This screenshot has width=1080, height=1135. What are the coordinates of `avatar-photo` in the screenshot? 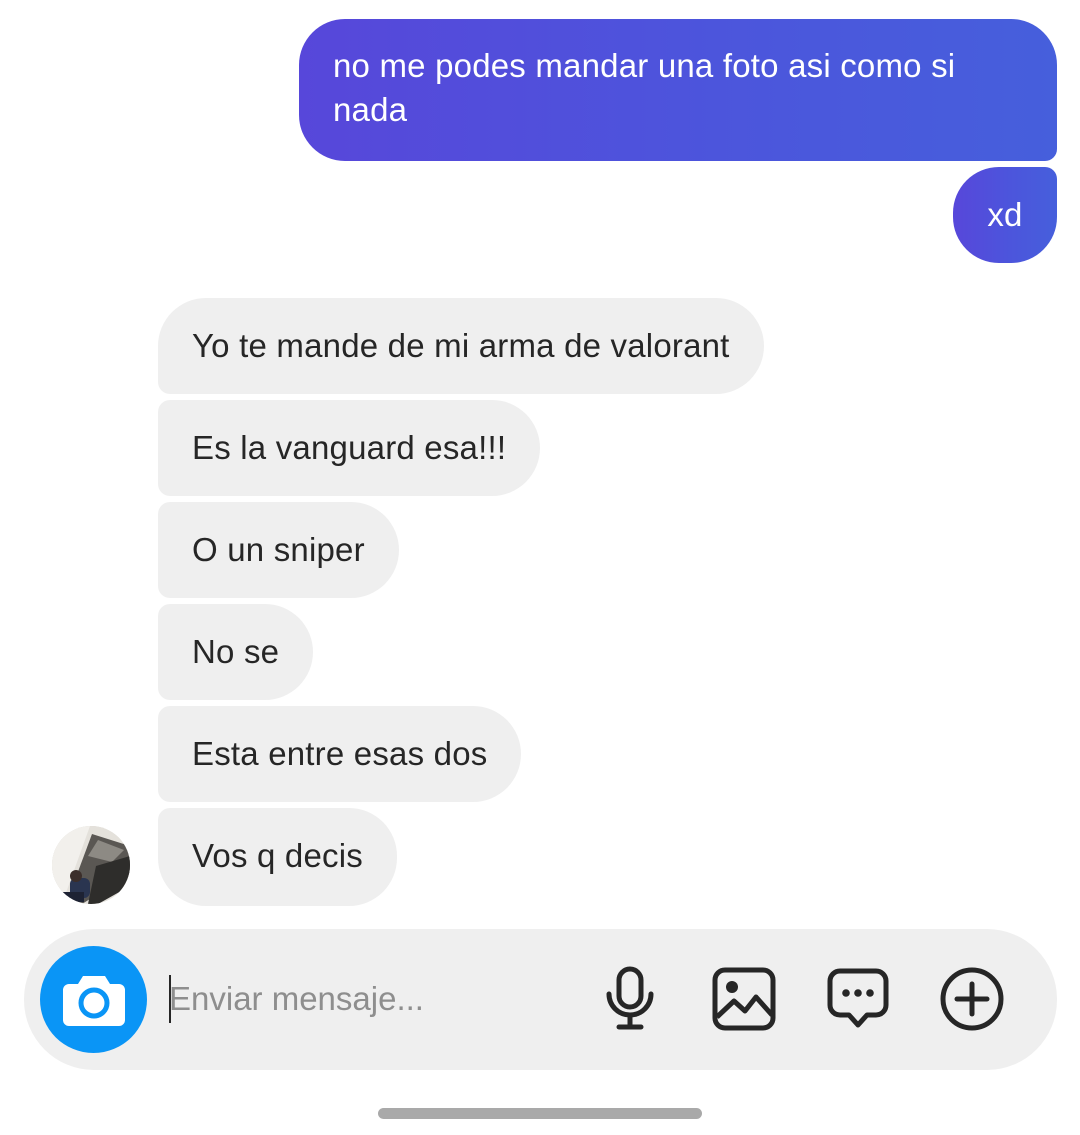 It's located at (91, 865).